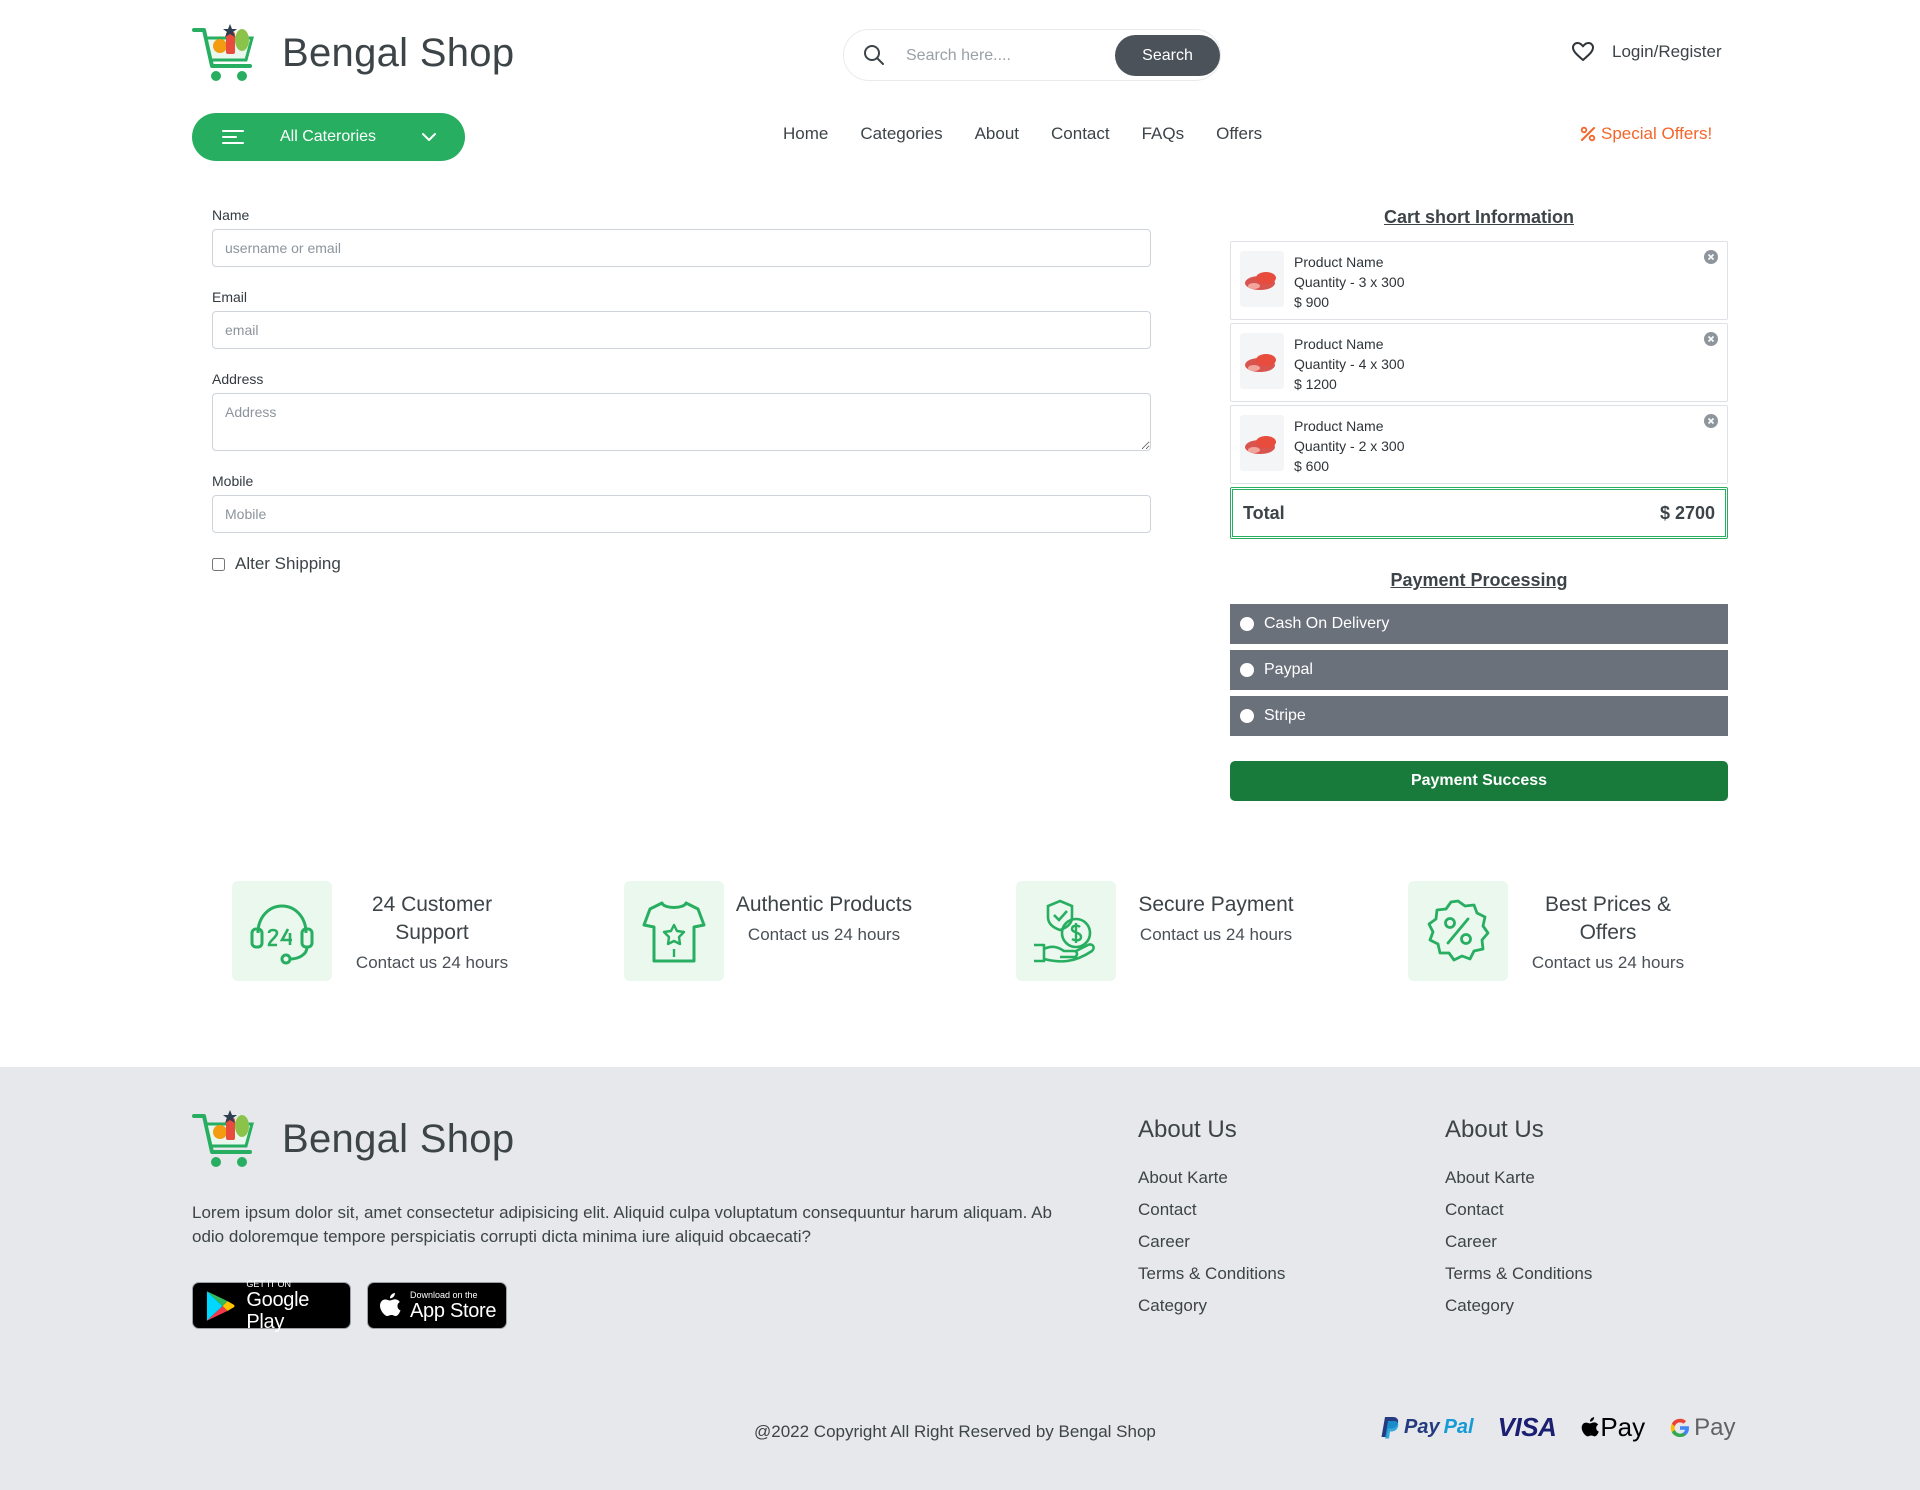  What do you see at coordinates (282, 934) in the screenshot?
I see `headset-24-icon` at bounding box center [282, 934].